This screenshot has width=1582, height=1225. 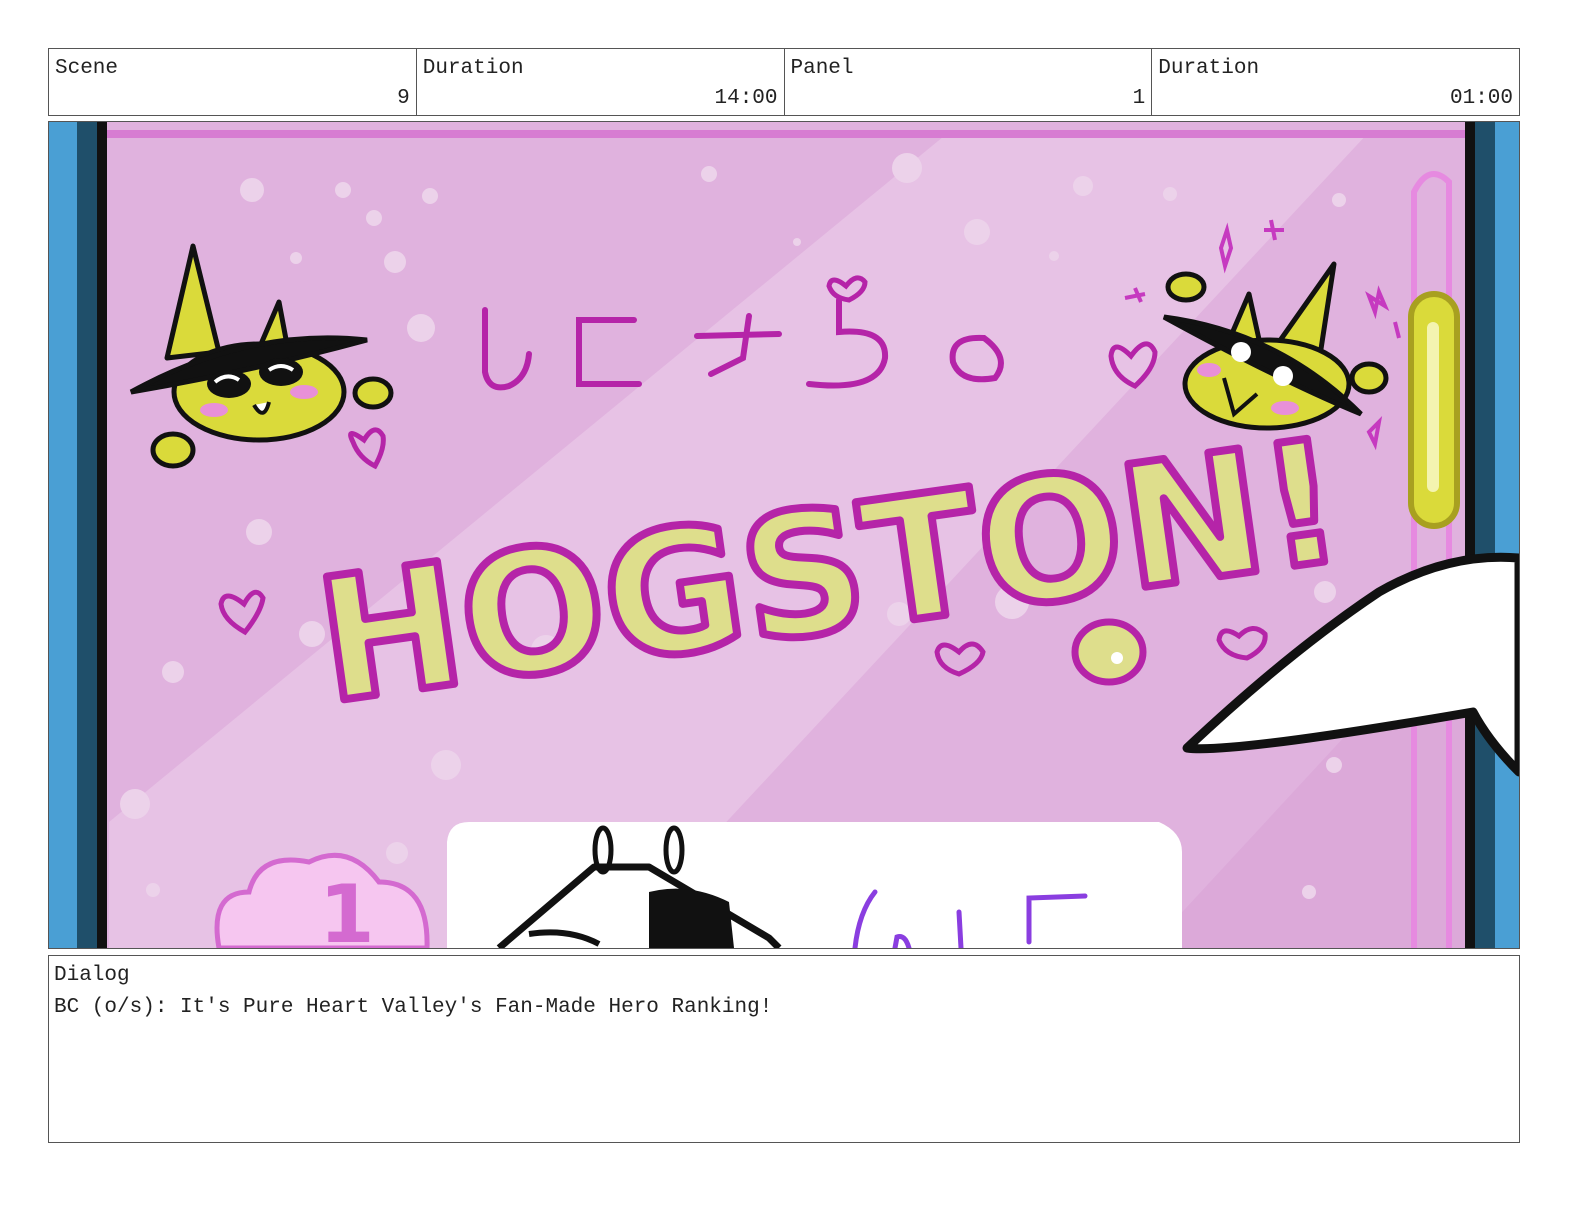 I want to click on scene-duration-cell: Duration 14:00, so click(x=601, y=82).